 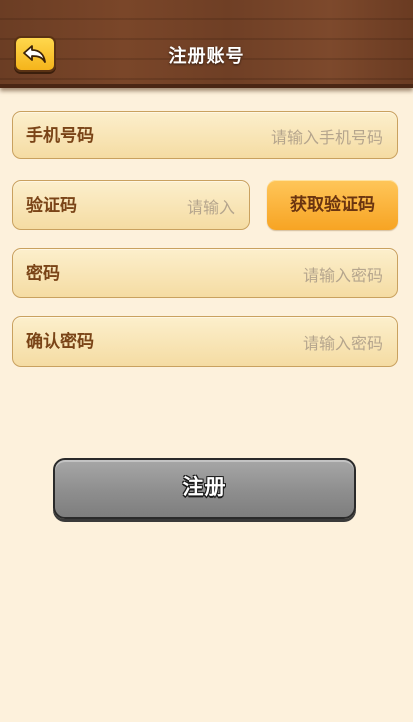 I want to click on confirm-password-field: 确认密码, so click(x=205, y=341).